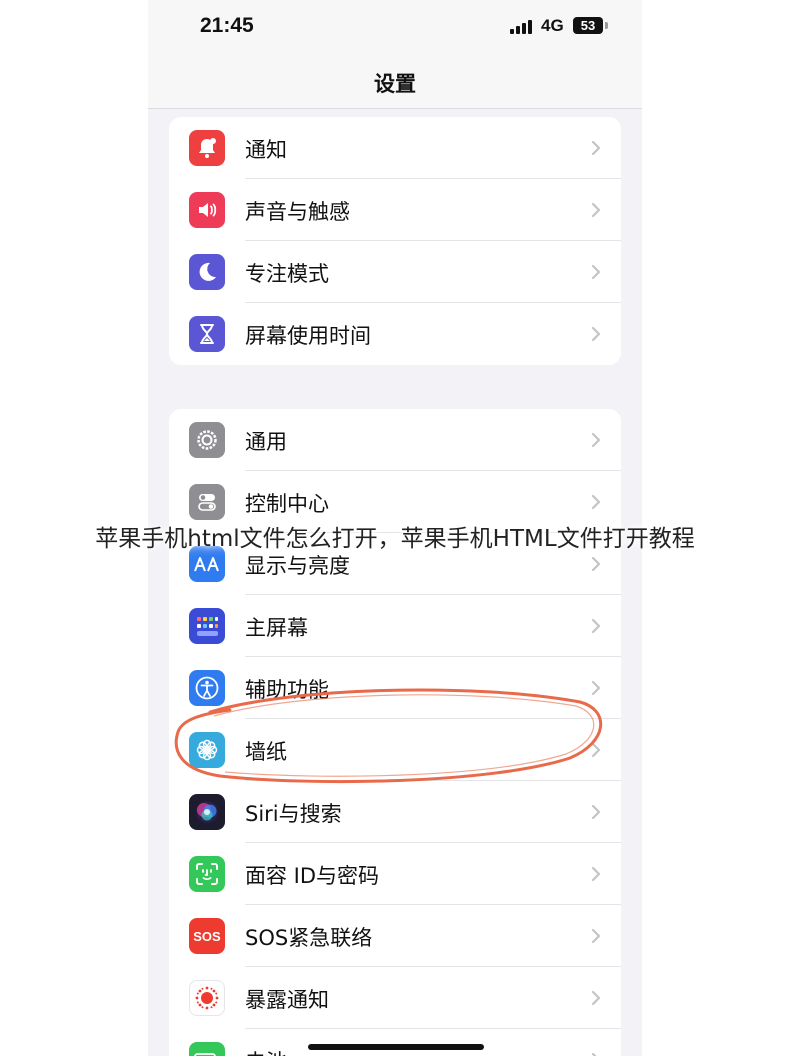  Describe the element at coordinates (395, 272) in the screenshot. I see `settings-row-focus: 专注模式` at that location.